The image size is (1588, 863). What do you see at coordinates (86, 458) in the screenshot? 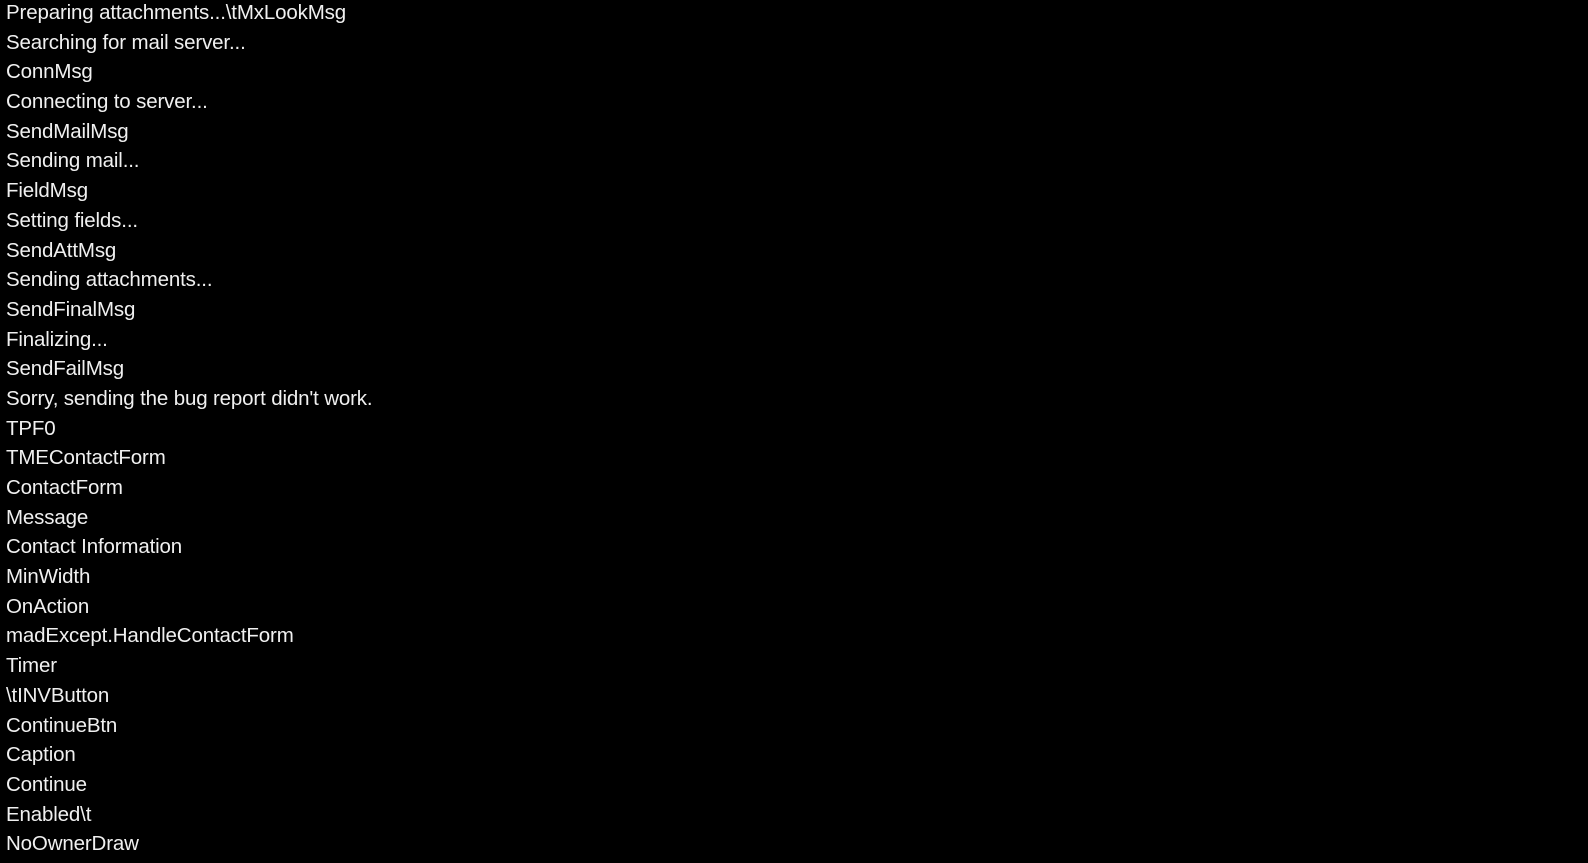
I see `text-line: TMEContactForm` at bounding box center [86, 458].